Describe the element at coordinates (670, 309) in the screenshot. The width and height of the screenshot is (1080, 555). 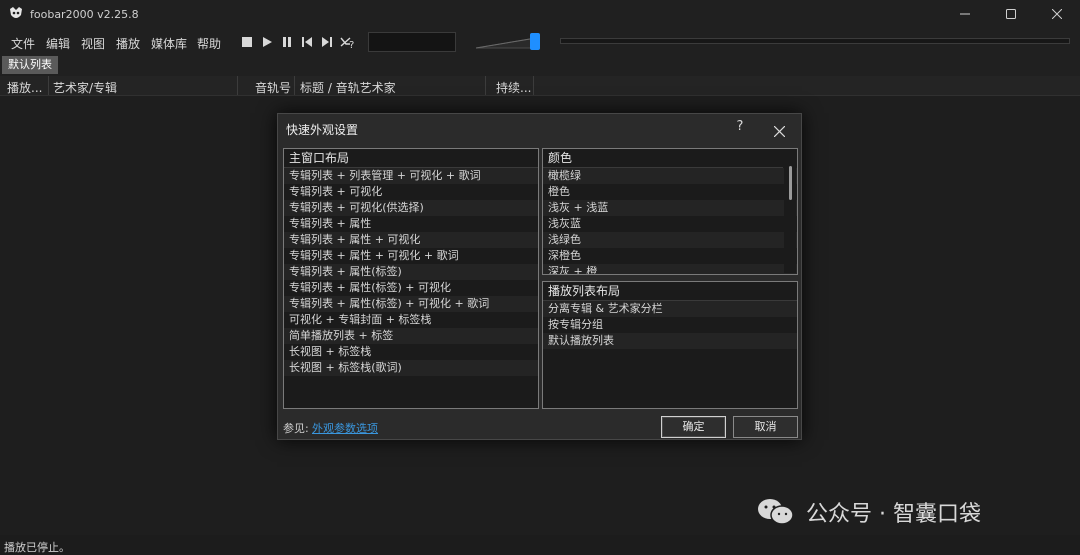
I see `list-item: 分离专辑 & 艺术家分栏` at that location.